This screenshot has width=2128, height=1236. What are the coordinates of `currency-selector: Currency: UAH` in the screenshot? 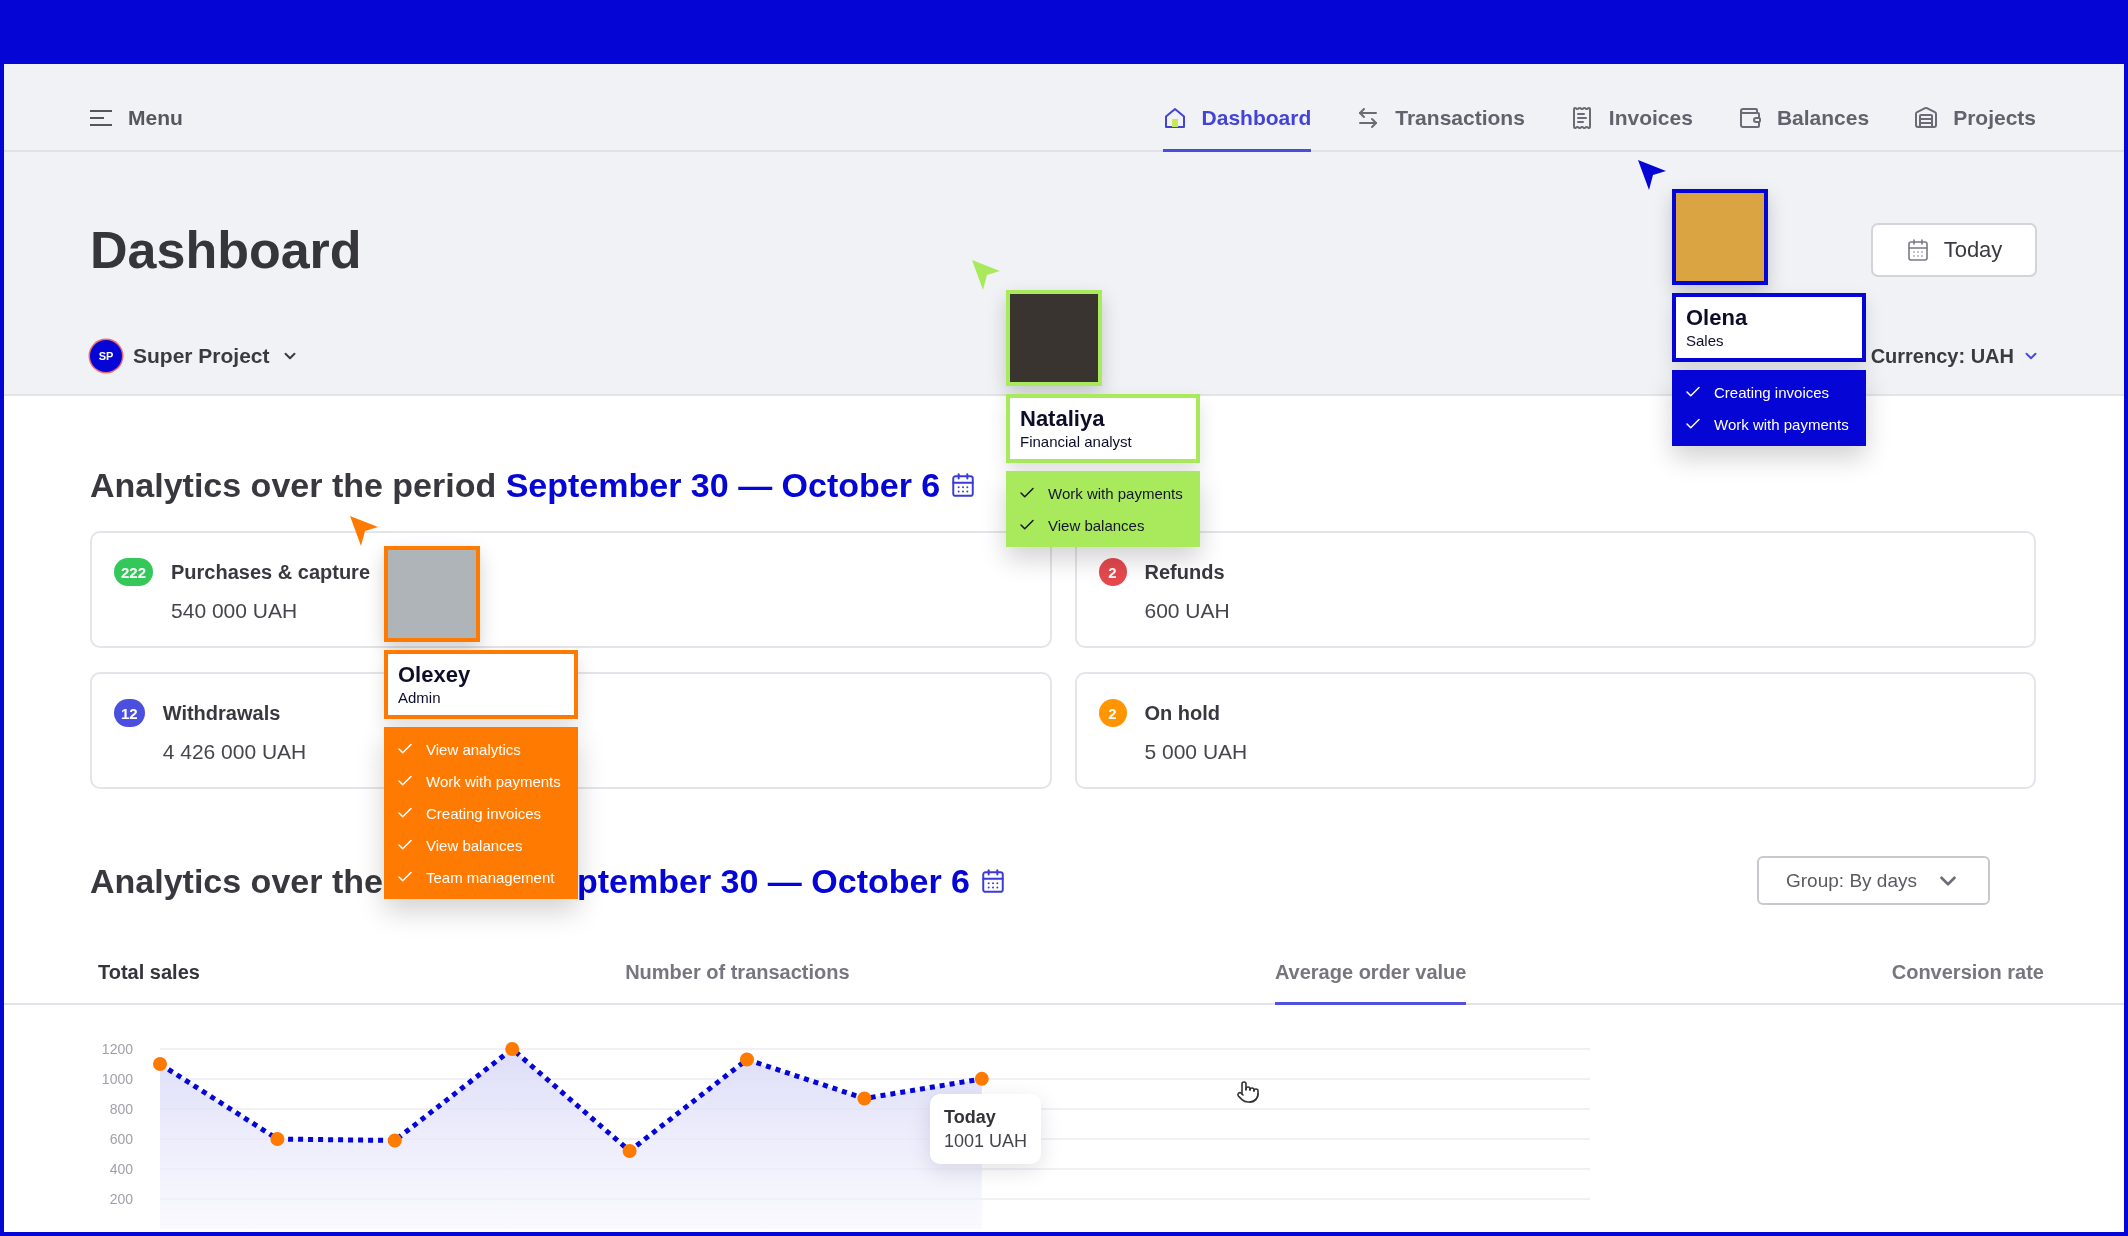 It's located at (1955, 356).